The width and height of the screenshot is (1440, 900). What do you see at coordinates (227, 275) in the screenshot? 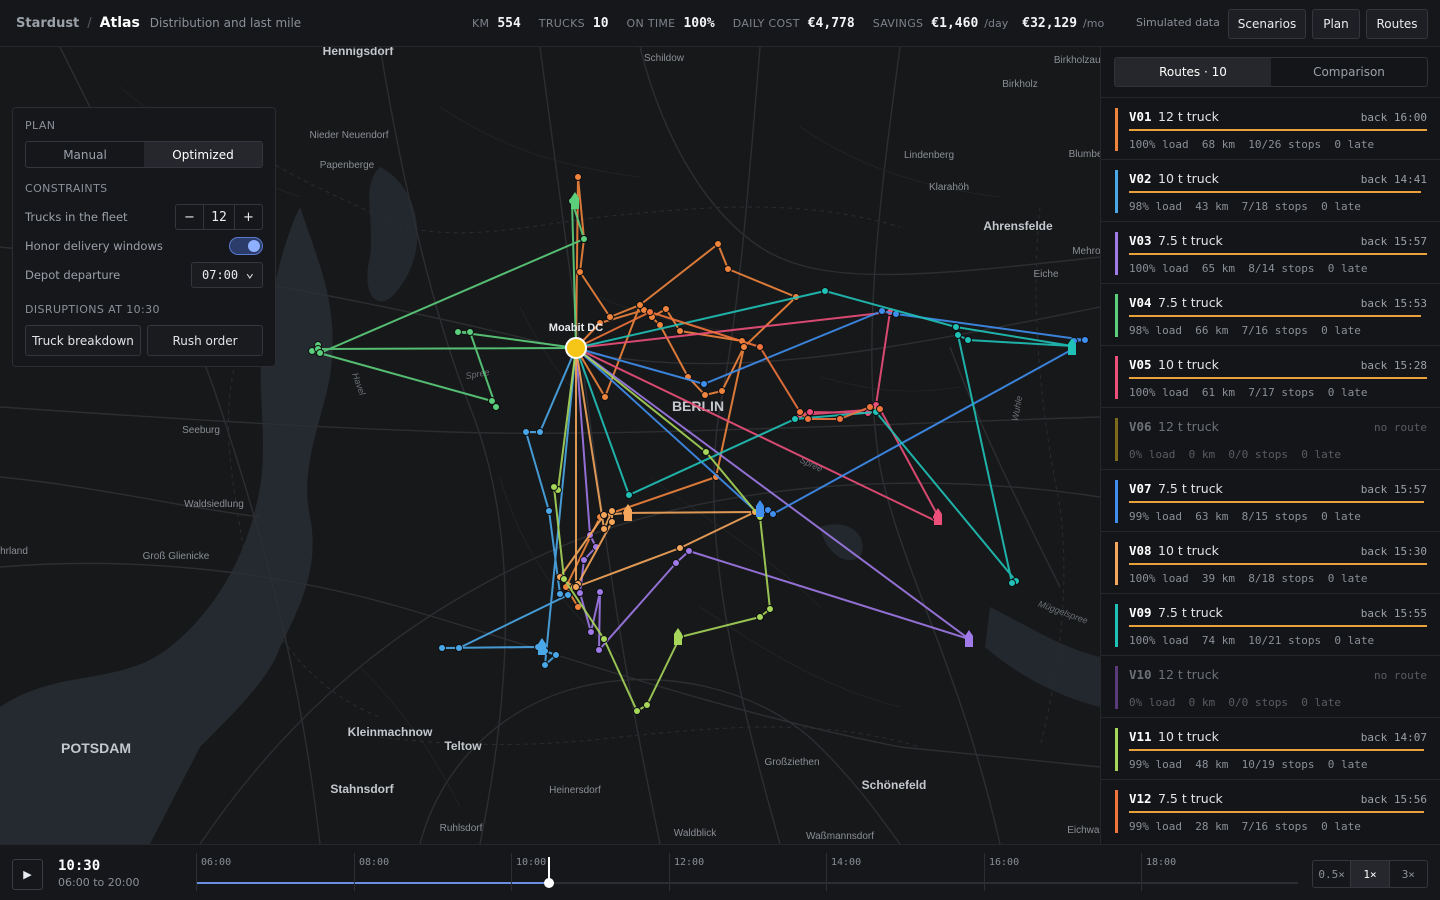
I see `depot-departure-select: 07:00 ⌄` at bounding box center [227, 275].